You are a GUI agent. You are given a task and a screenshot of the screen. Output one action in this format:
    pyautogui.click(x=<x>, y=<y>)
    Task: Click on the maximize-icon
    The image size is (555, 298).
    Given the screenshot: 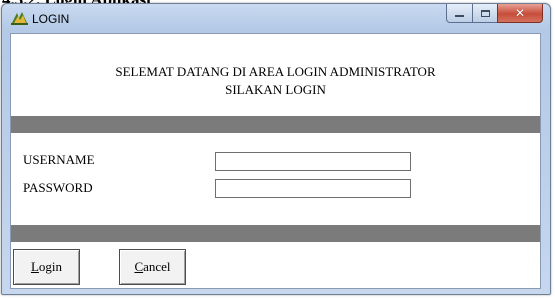 What is the action you would take?
    pyautogui.click(x=485, y=13)
    